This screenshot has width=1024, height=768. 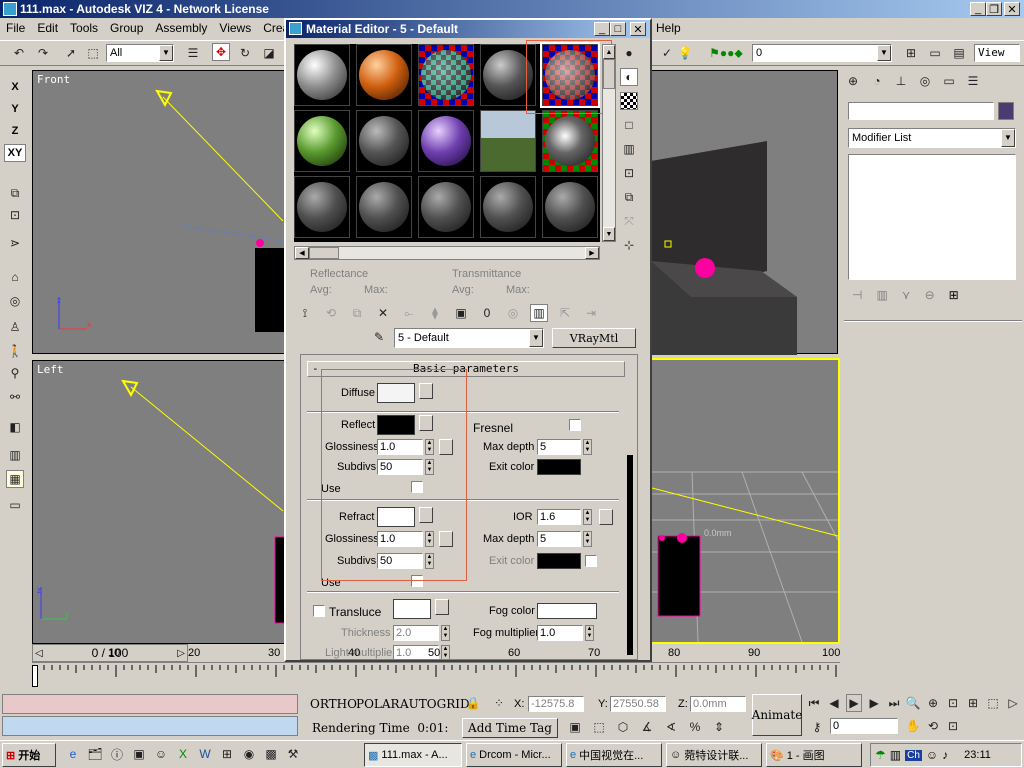 I want to click on snap-3d-icon: ⬡, so click(x=623, y=727).